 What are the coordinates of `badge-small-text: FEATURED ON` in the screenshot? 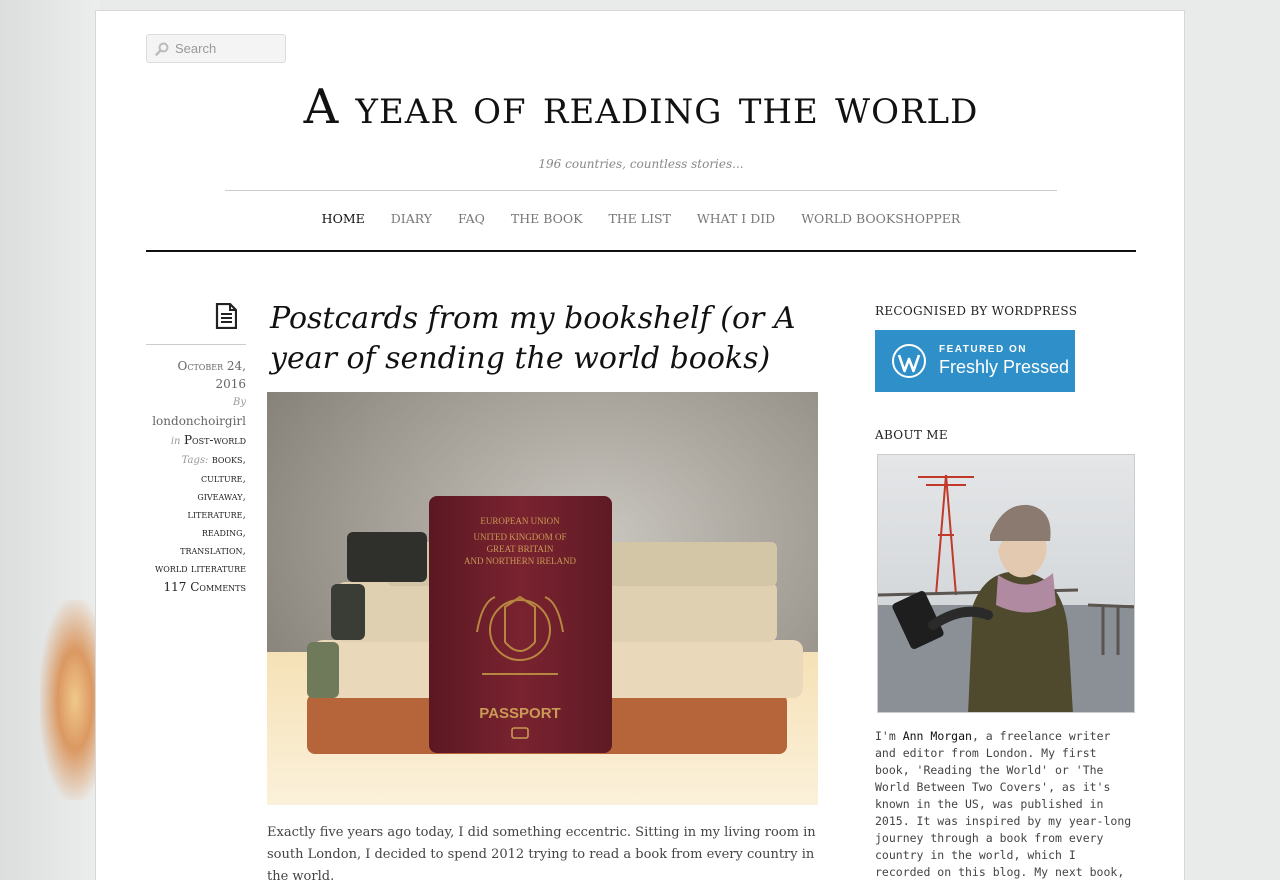 It's located at (983, 349).